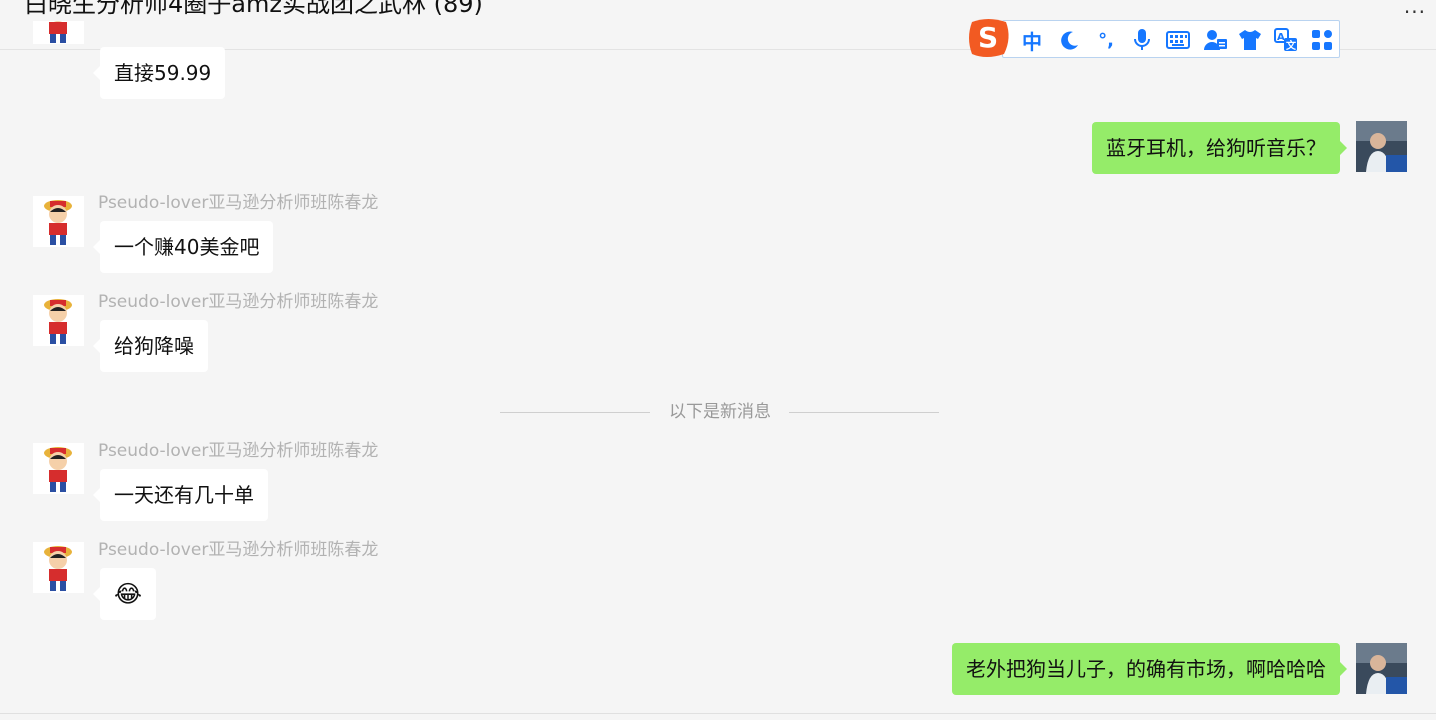  I want to click on toolbox-icon, so click(1322, 40).